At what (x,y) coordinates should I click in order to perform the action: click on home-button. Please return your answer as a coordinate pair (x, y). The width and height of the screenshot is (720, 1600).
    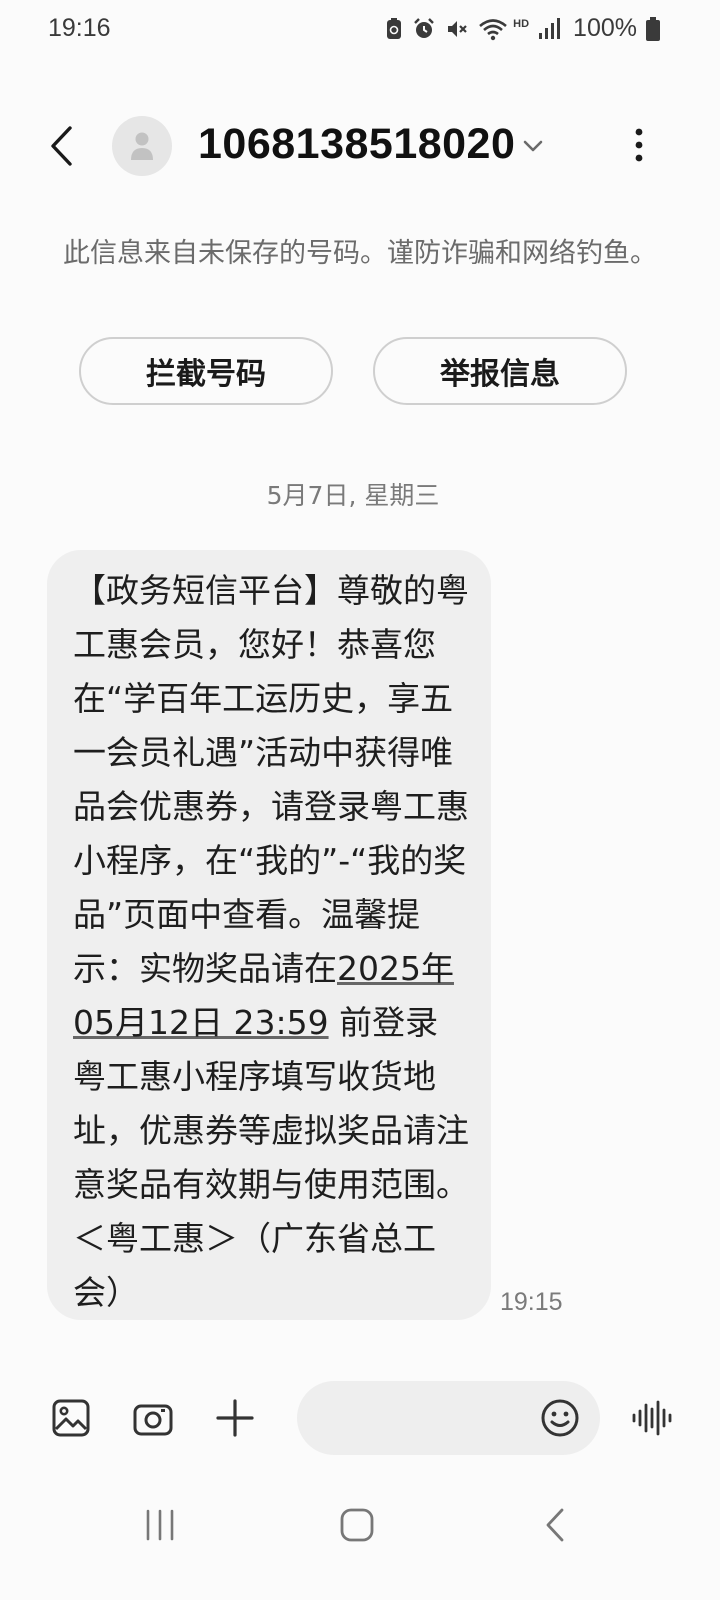
    Looking at the image, I should click on (357, 1525).